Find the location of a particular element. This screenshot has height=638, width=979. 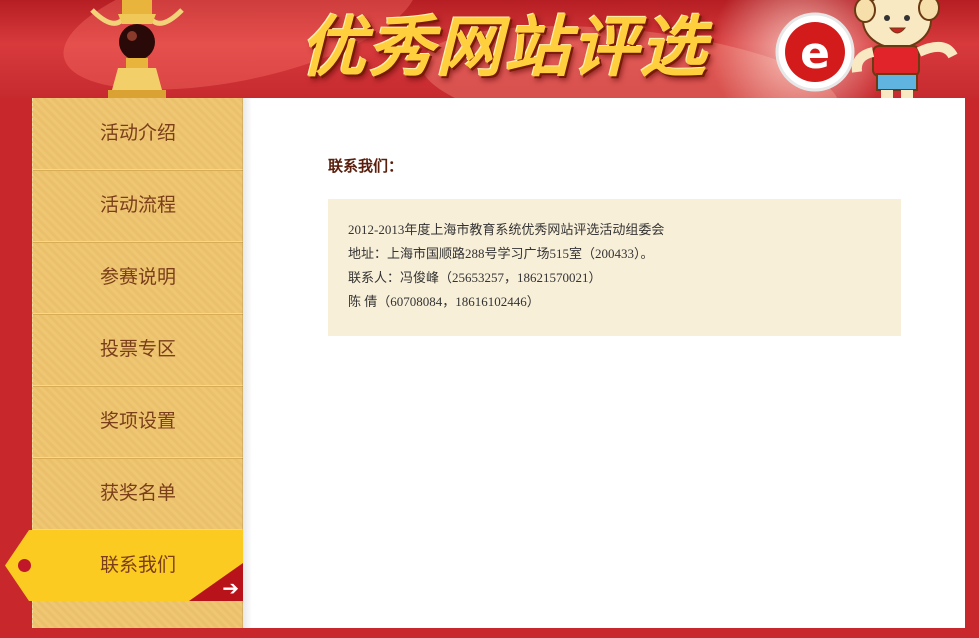

sidebar-item-activity-process: 活动流程 is located at coordinates (138, 206).